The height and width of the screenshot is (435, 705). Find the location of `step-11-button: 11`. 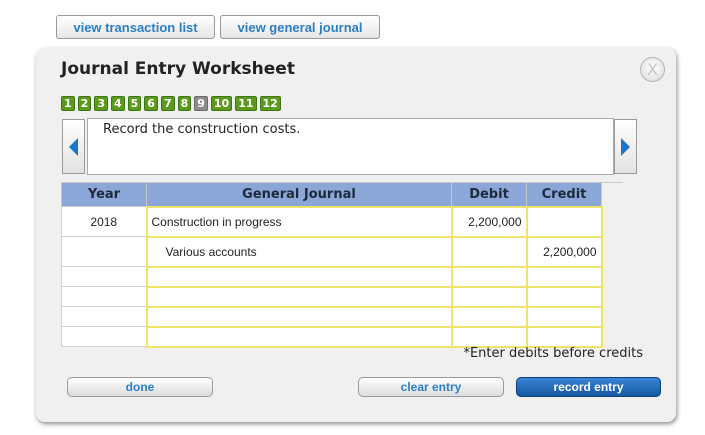

step-11-button: 11 is located at coordinates (246, 103).